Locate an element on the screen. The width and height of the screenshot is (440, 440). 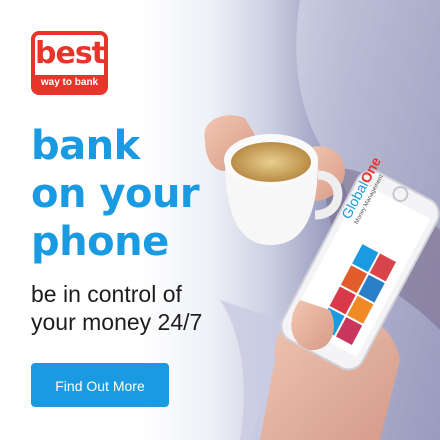
headline-line-3: phone is located at coordinates (100, 242).